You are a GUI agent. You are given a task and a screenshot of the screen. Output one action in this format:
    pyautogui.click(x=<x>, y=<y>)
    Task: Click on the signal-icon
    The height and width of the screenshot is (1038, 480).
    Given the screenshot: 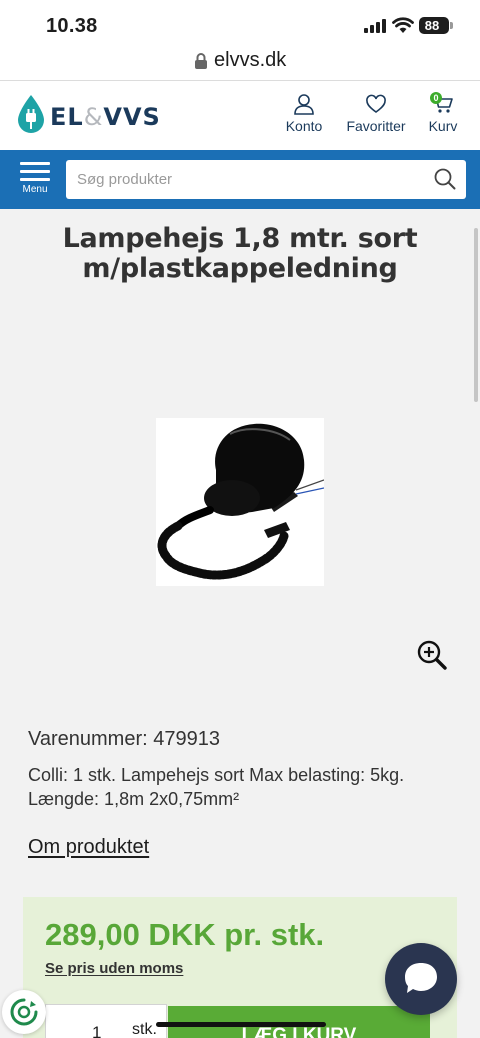 What is the action you would take?
    pyautogui.click(x=375, y=26)
    